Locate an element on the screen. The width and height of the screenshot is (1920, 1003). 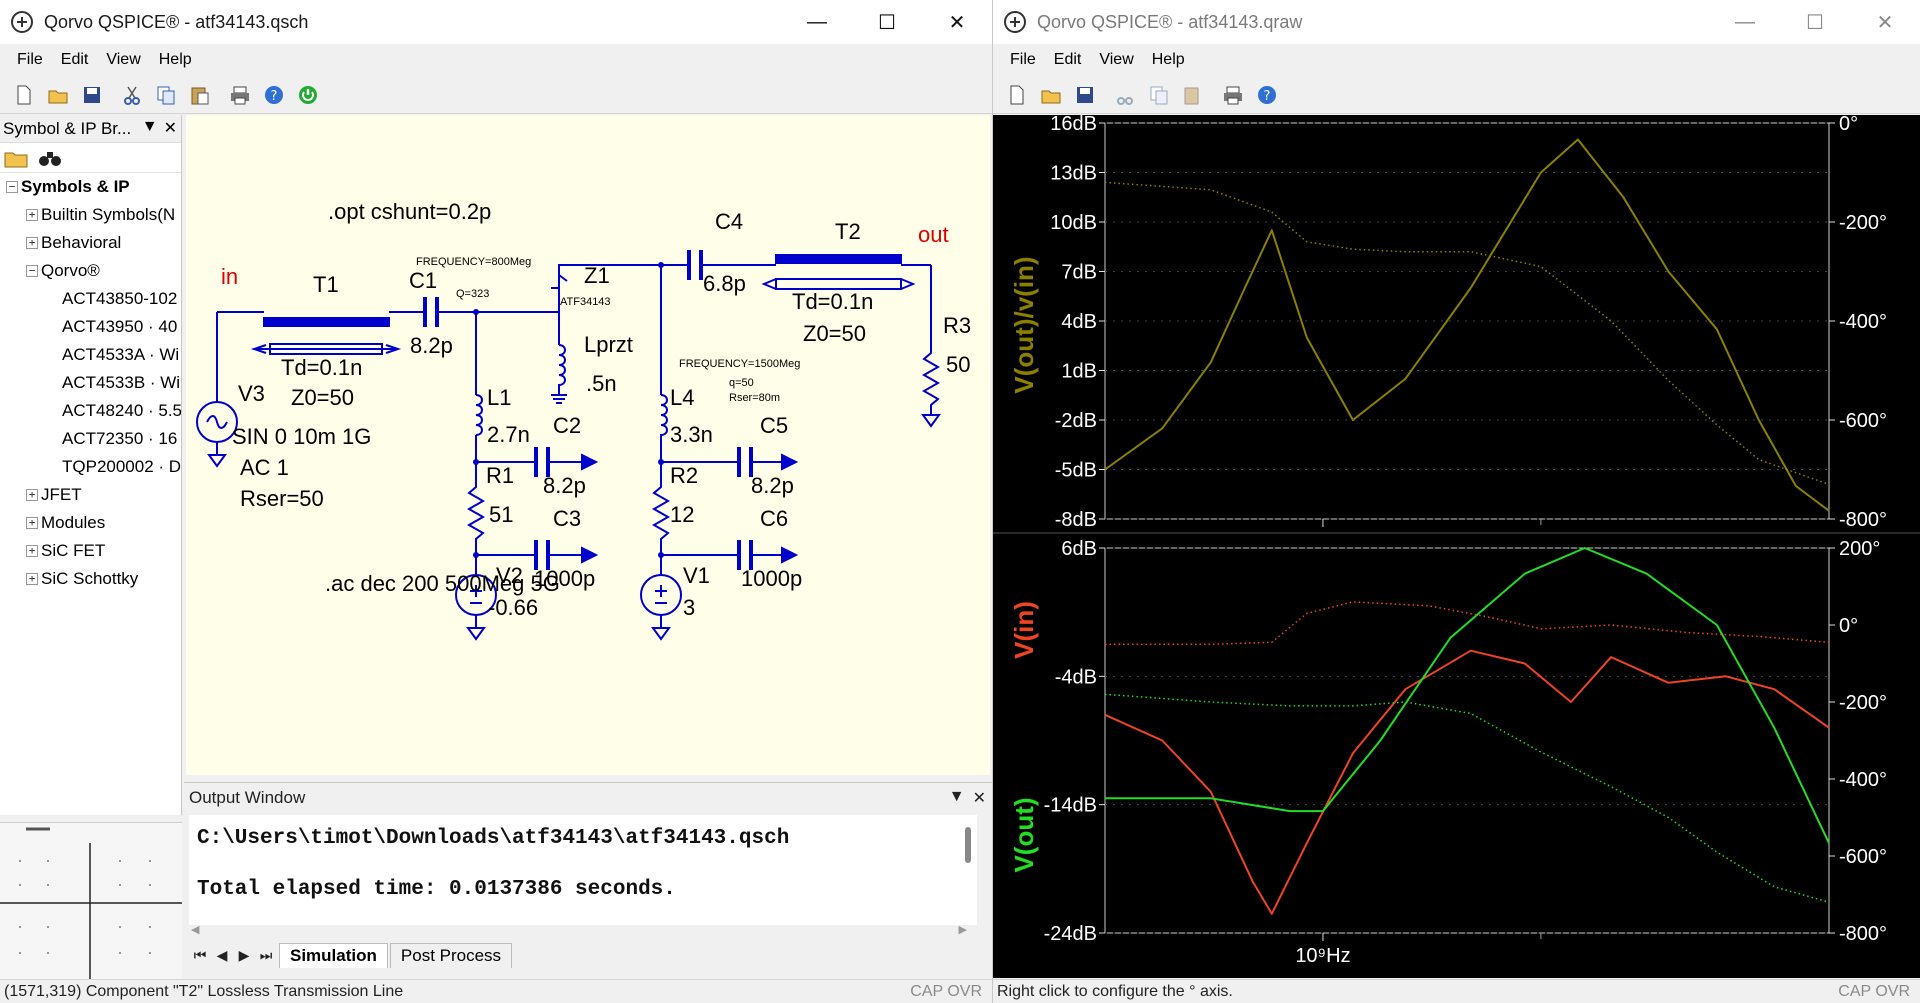
horizontal-scrollbar: ◀ ▶ is located at coordinates (583, 931).